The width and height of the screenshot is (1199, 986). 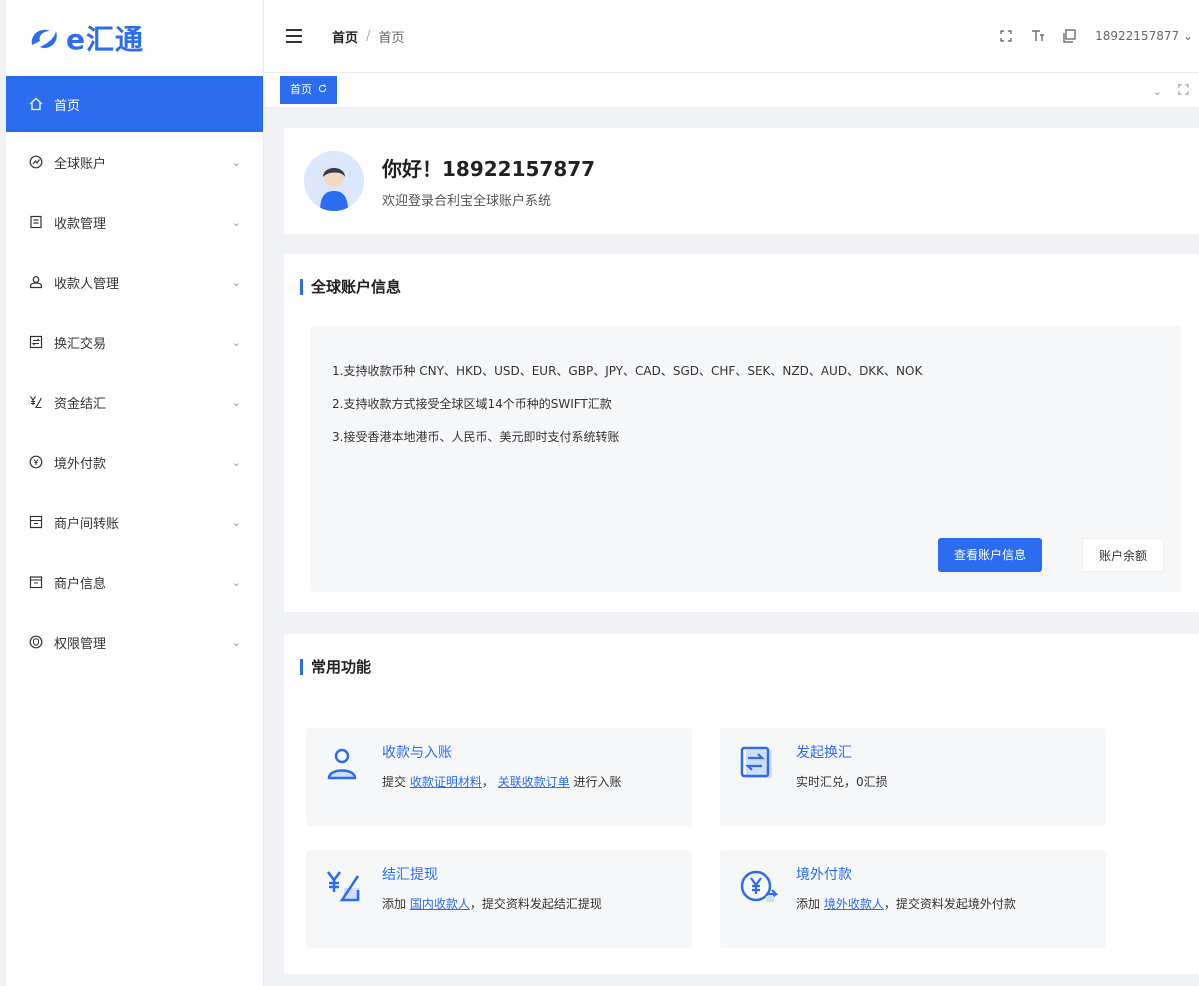 What do you see at coordinates (487, 782) in the screenshot?
I see `desc-text: ，` at bounding box center [487, 782].